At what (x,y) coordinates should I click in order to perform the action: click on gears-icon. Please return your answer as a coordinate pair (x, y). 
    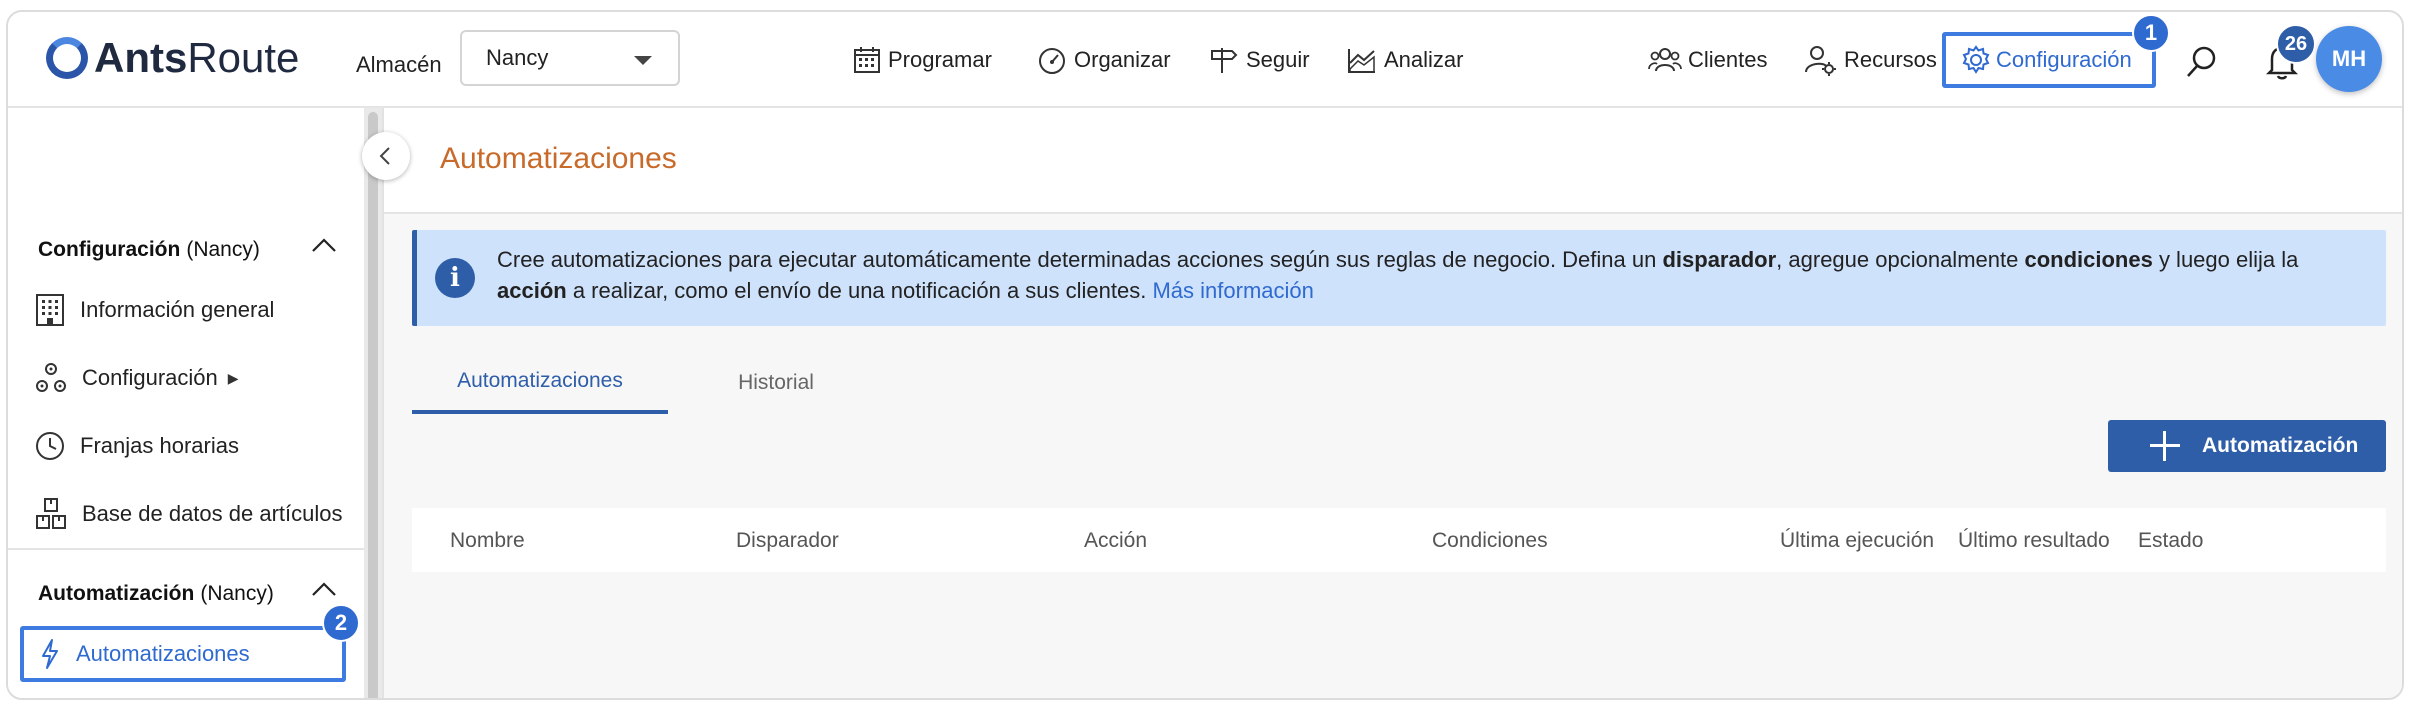
    Looking at the image, I should click on (51, 377).